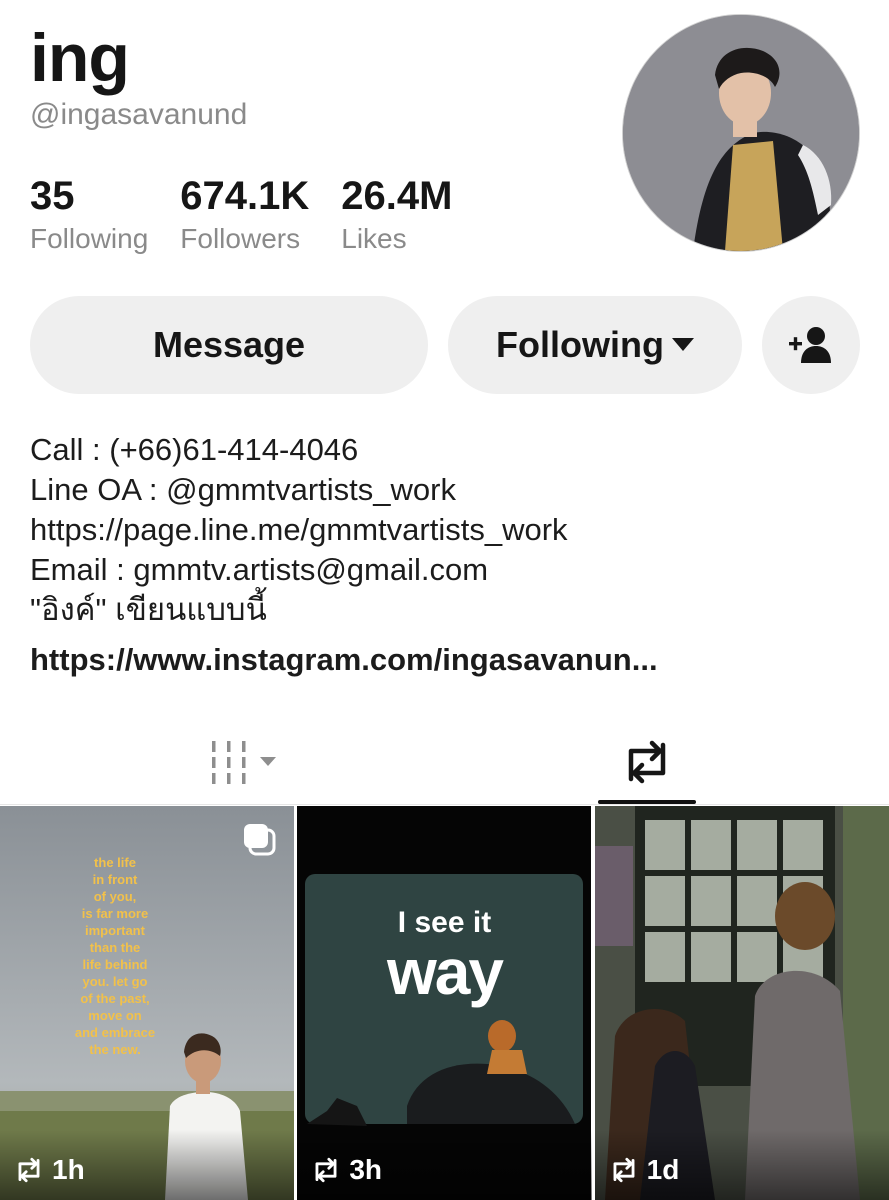 The height and width of the screenshot is (1200, 889). Describe the element at coordinates (647, 802) in the screenshot. I see `active-tab-indicator` at that location.